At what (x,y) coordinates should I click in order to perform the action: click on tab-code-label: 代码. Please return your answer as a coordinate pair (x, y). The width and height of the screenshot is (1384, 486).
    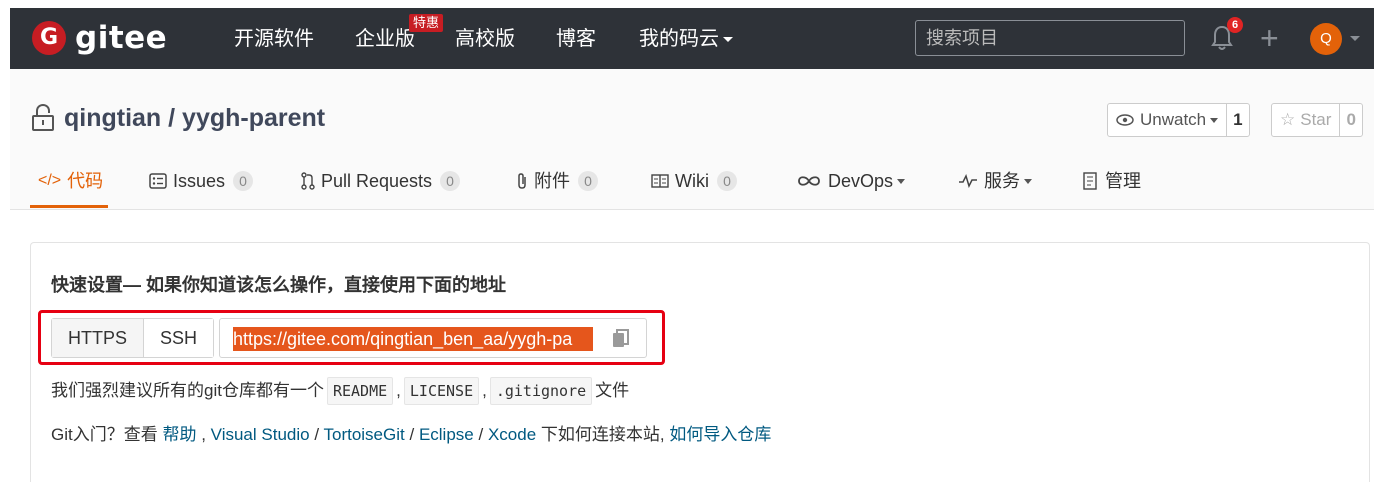
    Looking at the image, I should click on (85, 181).